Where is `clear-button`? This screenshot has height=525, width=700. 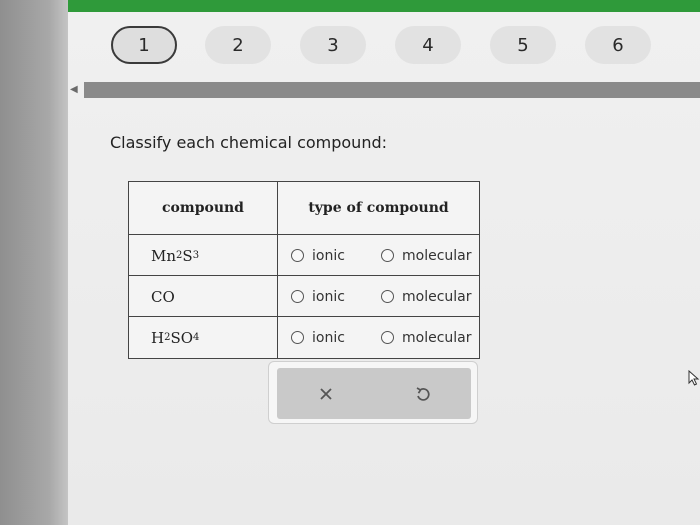 clear-button is located at coordinates (325, 393).